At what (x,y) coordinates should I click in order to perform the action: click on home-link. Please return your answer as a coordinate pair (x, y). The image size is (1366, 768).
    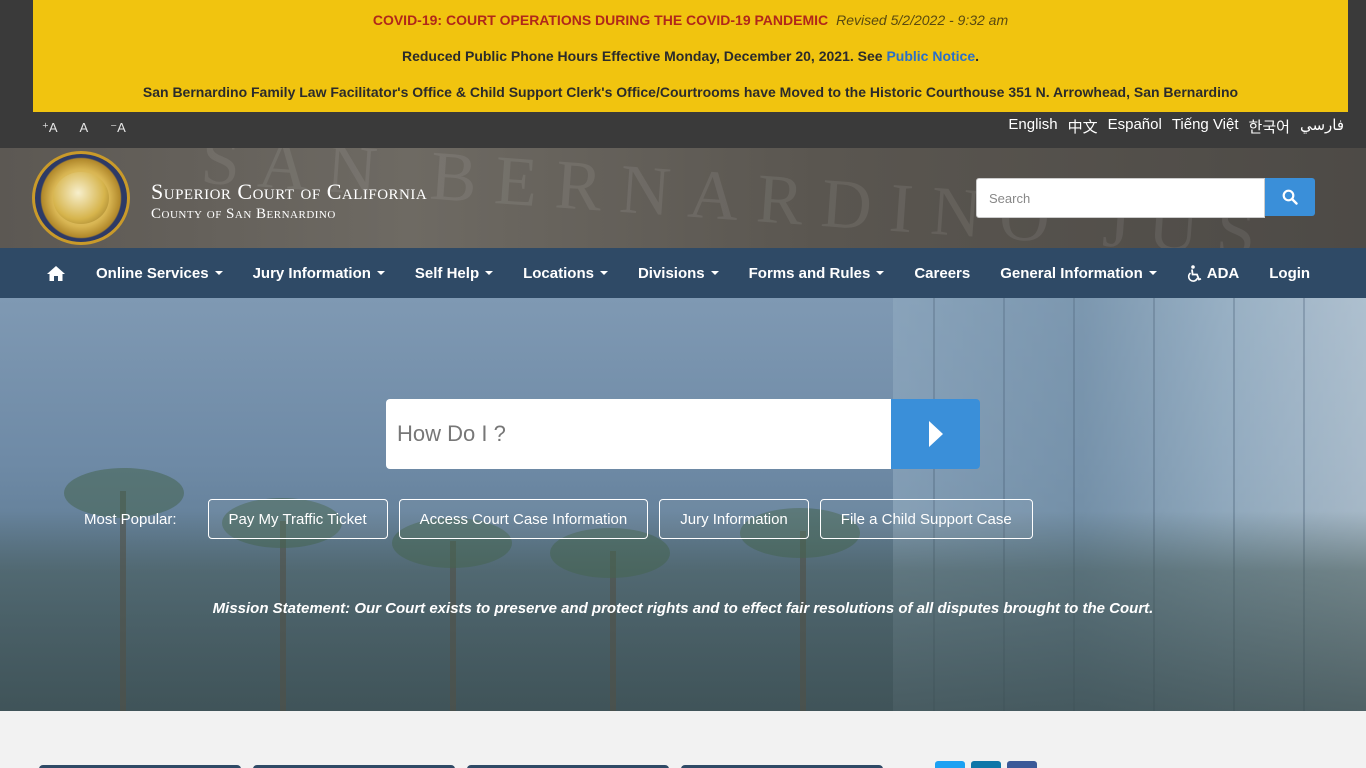
    Looking at the image, I should click on (56, 273).